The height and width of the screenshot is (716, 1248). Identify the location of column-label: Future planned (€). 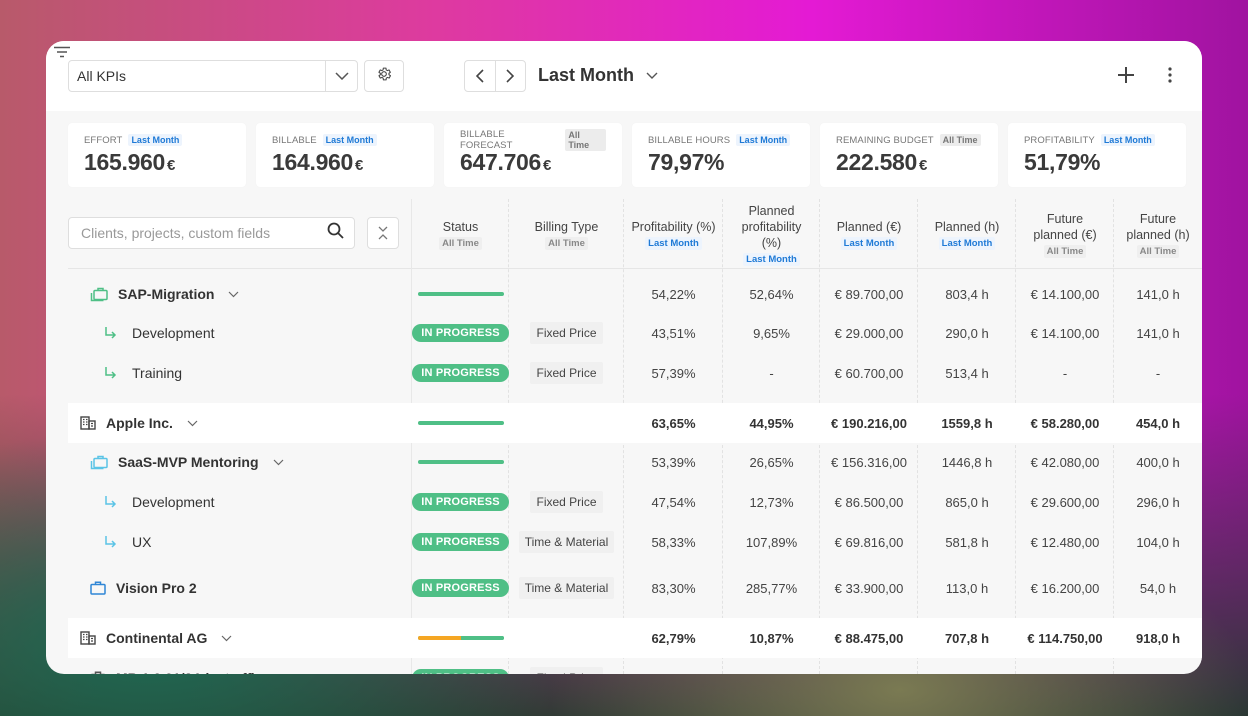
(1065, 226).